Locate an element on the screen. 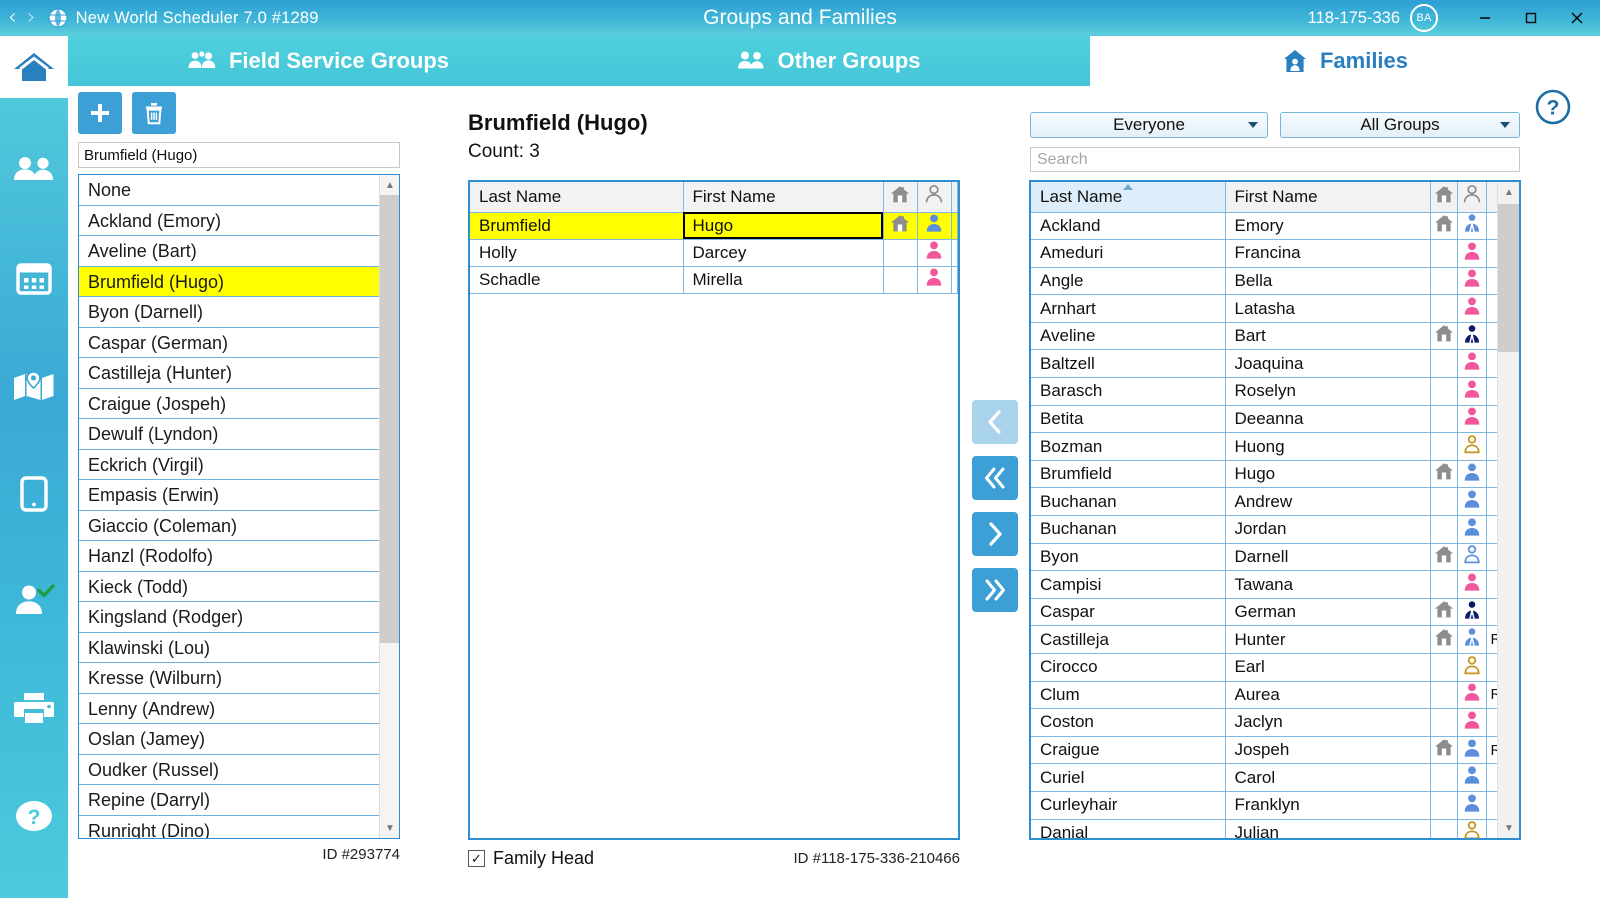 The height and width of the screenshot is (898, 1600). list-item: Eckrich (Virgil) is located at coordinates (229, 465).